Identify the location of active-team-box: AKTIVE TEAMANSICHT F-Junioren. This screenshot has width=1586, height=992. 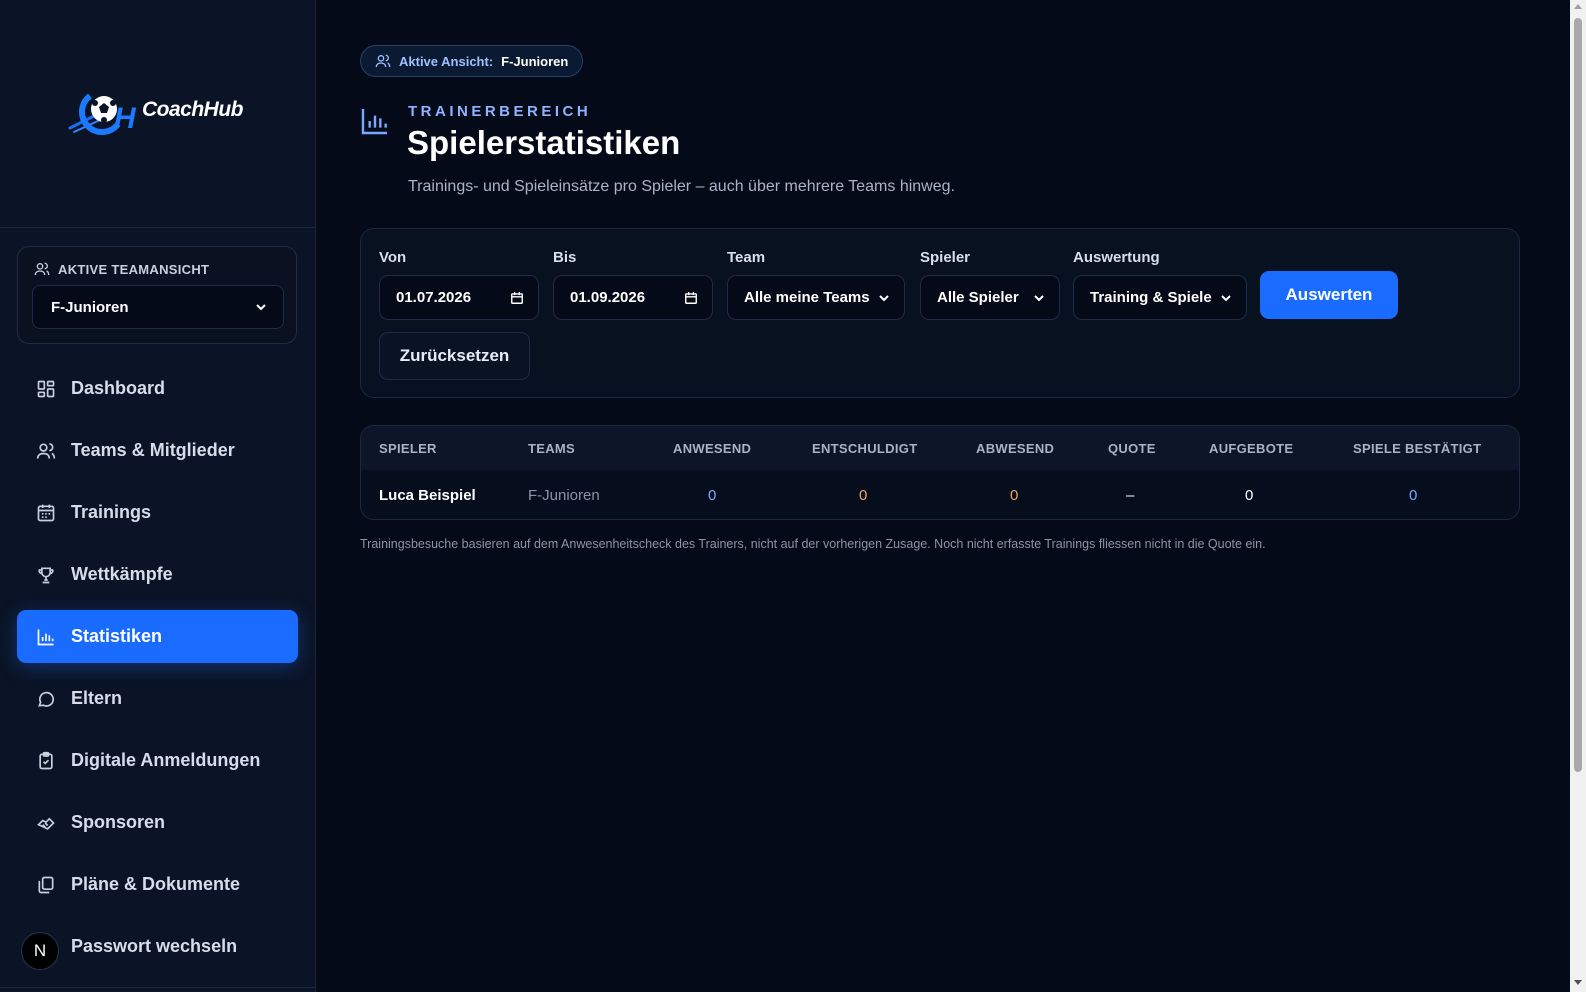
(157, 295).